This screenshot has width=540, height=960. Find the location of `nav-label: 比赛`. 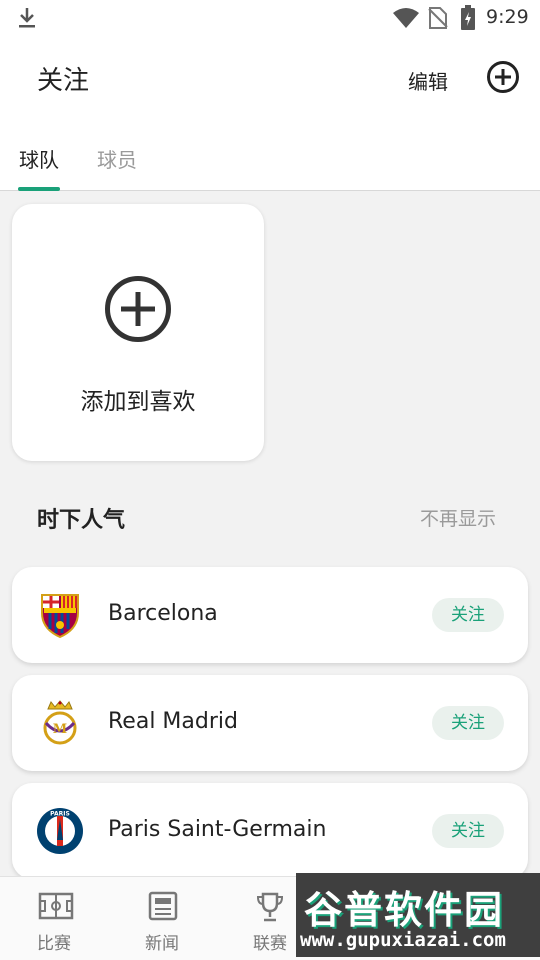

nav-label: 比赛 is located at coordinates (54, 944).